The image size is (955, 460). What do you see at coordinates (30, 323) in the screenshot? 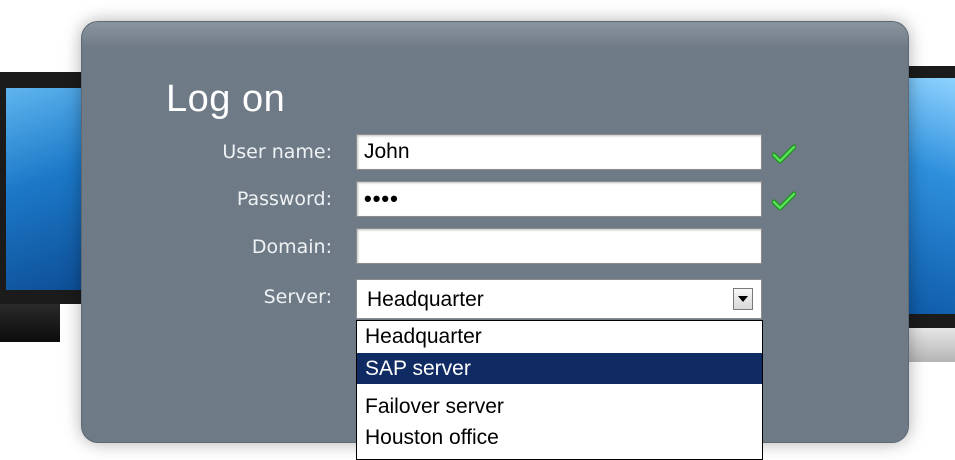
I see `monitor-stand` at bounding box center [30, 323].